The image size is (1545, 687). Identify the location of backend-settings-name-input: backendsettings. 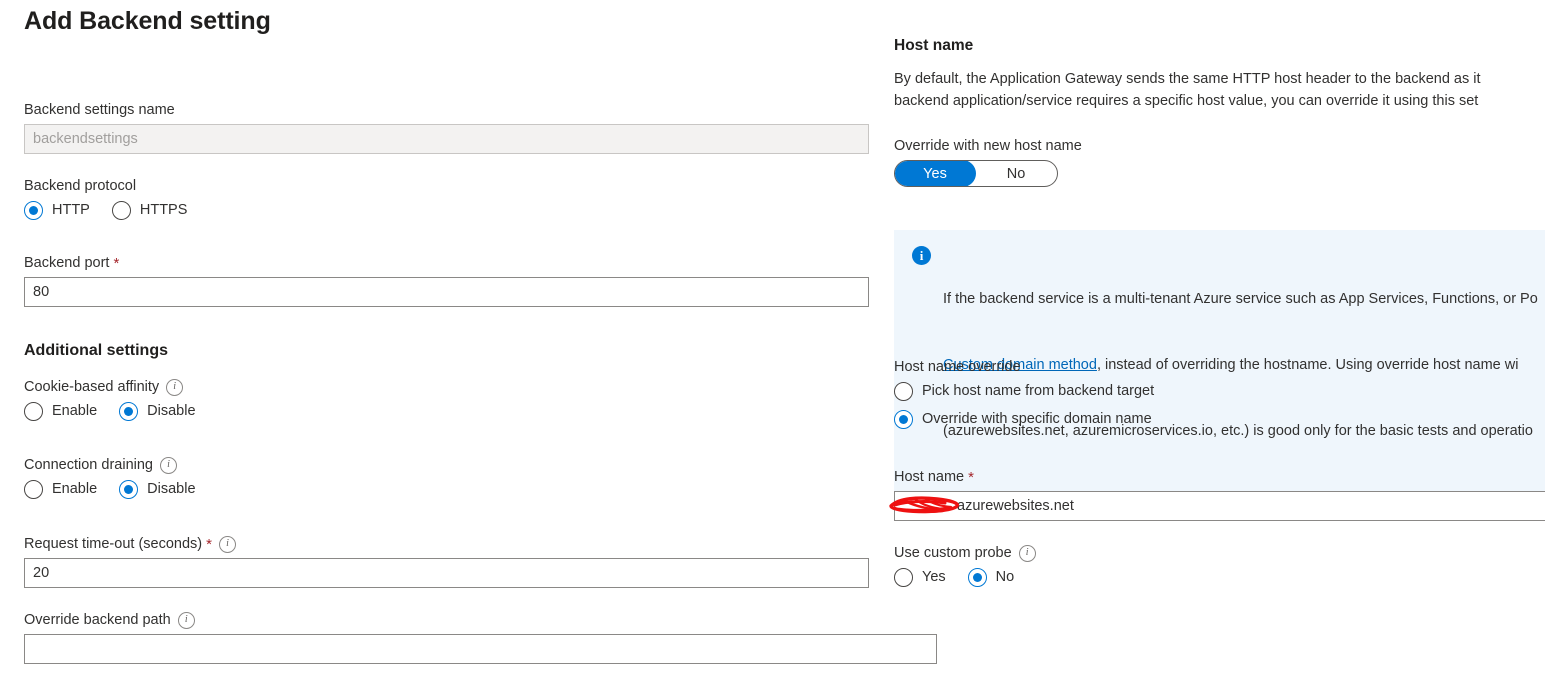
(446, 139).